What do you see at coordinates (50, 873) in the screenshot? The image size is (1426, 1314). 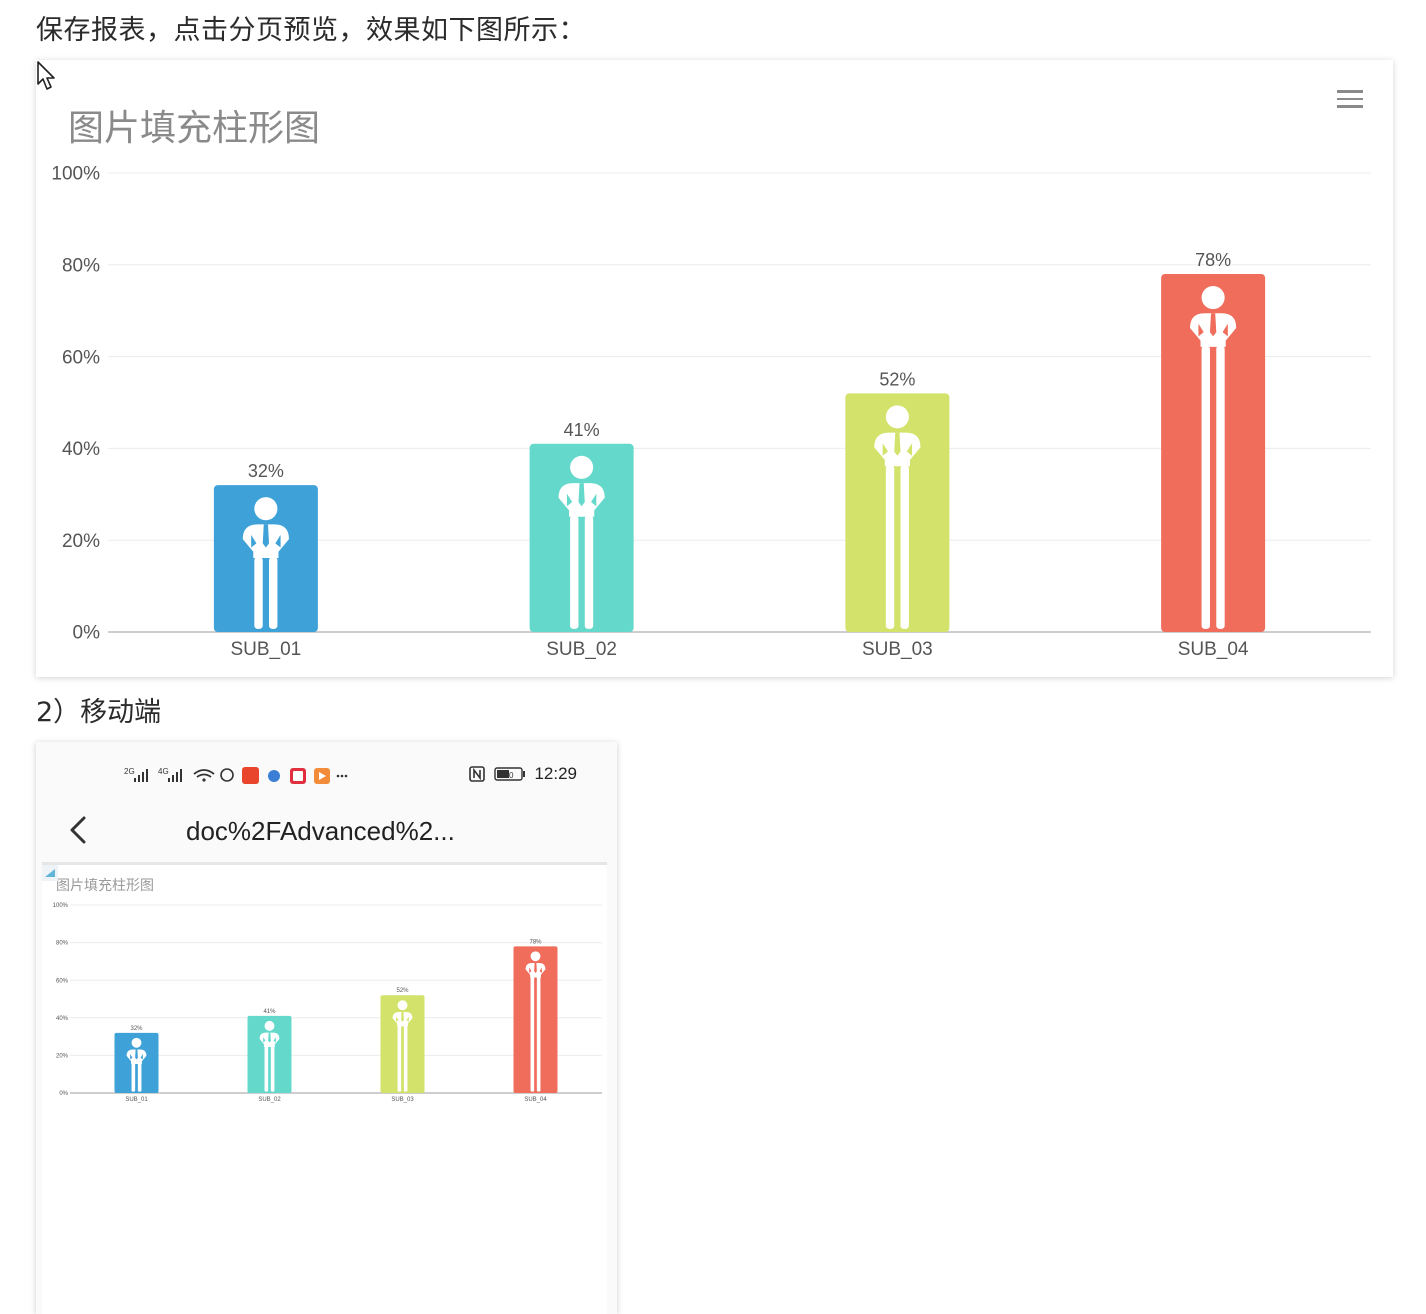 I see `mobile-chart-menu-icon` at bounding box center [50, 873].